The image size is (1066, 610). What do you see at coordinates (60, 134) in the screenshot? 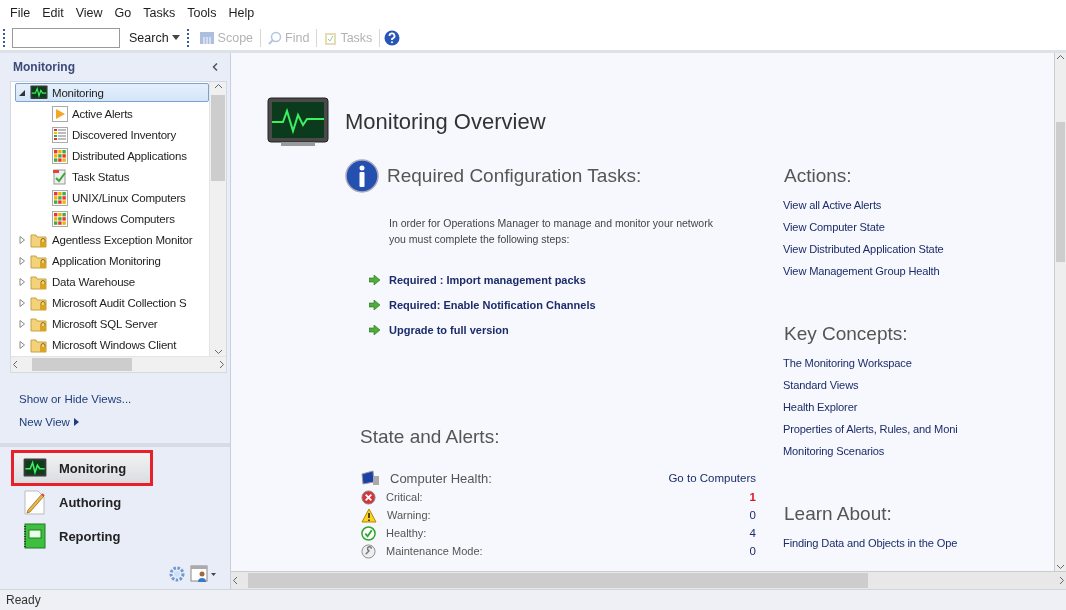
I see `table-icon` at bounding box center [60, 134].